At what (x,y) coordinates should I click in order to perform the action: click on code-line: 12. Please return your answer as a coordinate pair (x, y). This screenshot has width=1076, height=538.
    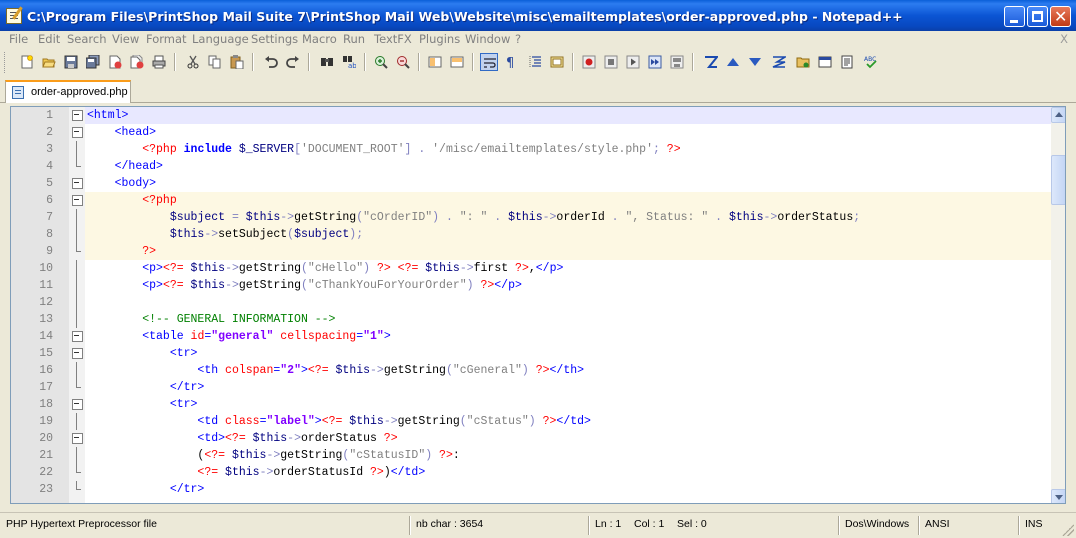
    Looking at the image, I should click on (531, 302).